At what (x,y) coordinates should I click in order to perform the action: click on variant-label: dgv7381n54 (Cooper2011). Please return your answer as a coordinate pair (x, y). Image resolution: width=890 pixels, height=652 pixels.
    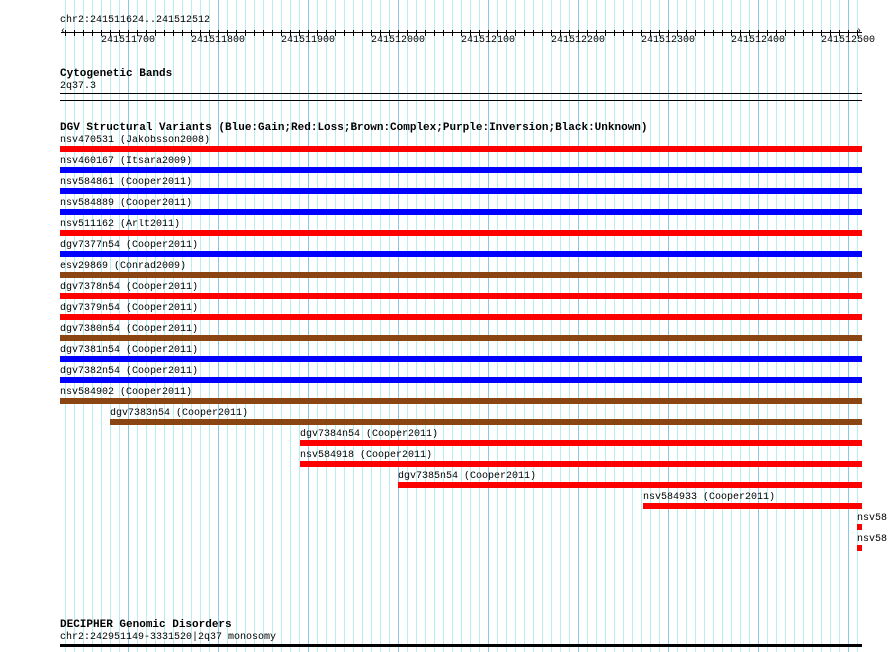
    Looking at the image, I should click on (129, 350).